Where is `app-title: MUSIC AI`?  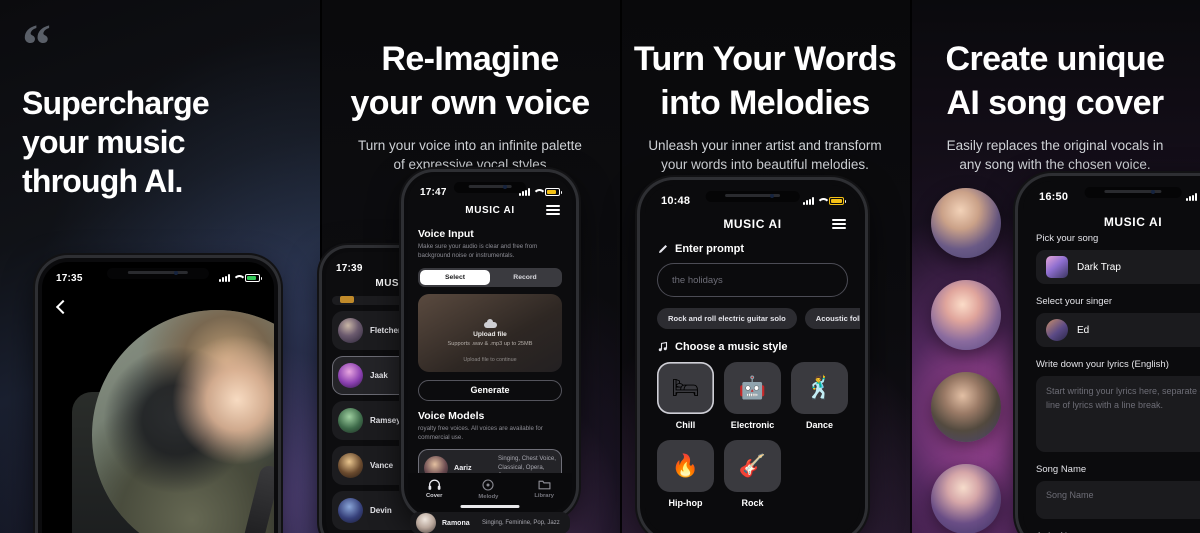
app-title: MUSIC AI is located at coordinates (752, 224).